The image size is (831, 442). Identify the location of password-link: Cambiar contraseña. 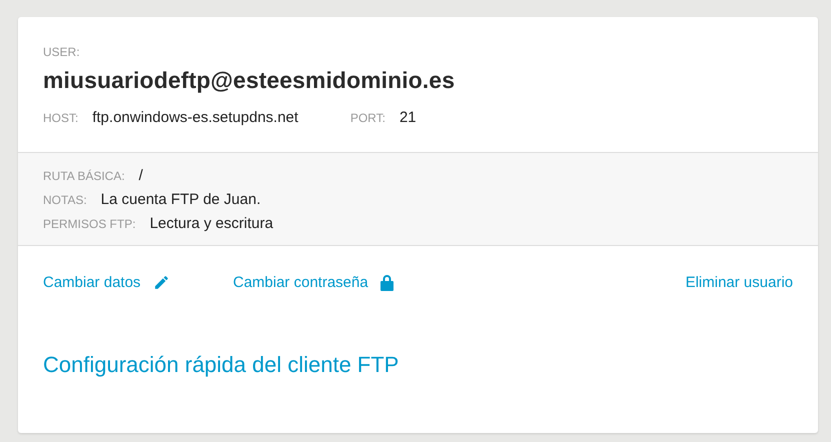
(313, 282).